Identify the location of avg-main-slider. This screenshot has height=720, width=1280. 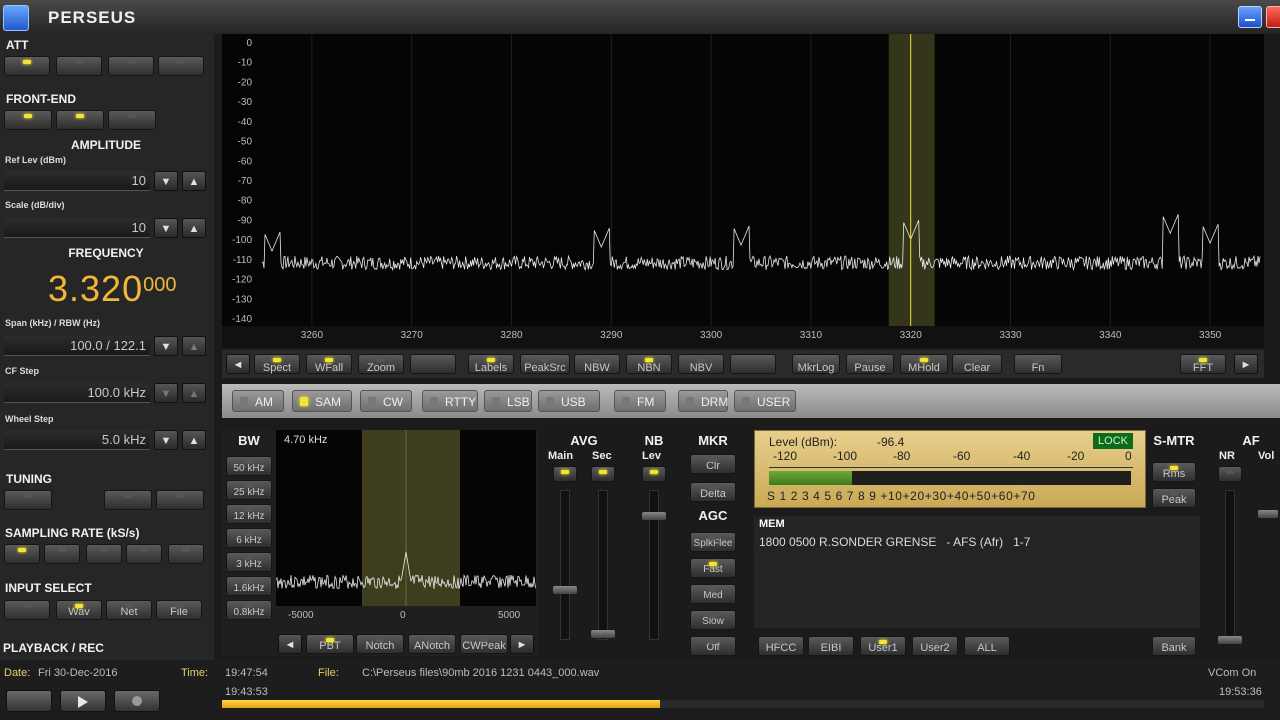
(565, 590).